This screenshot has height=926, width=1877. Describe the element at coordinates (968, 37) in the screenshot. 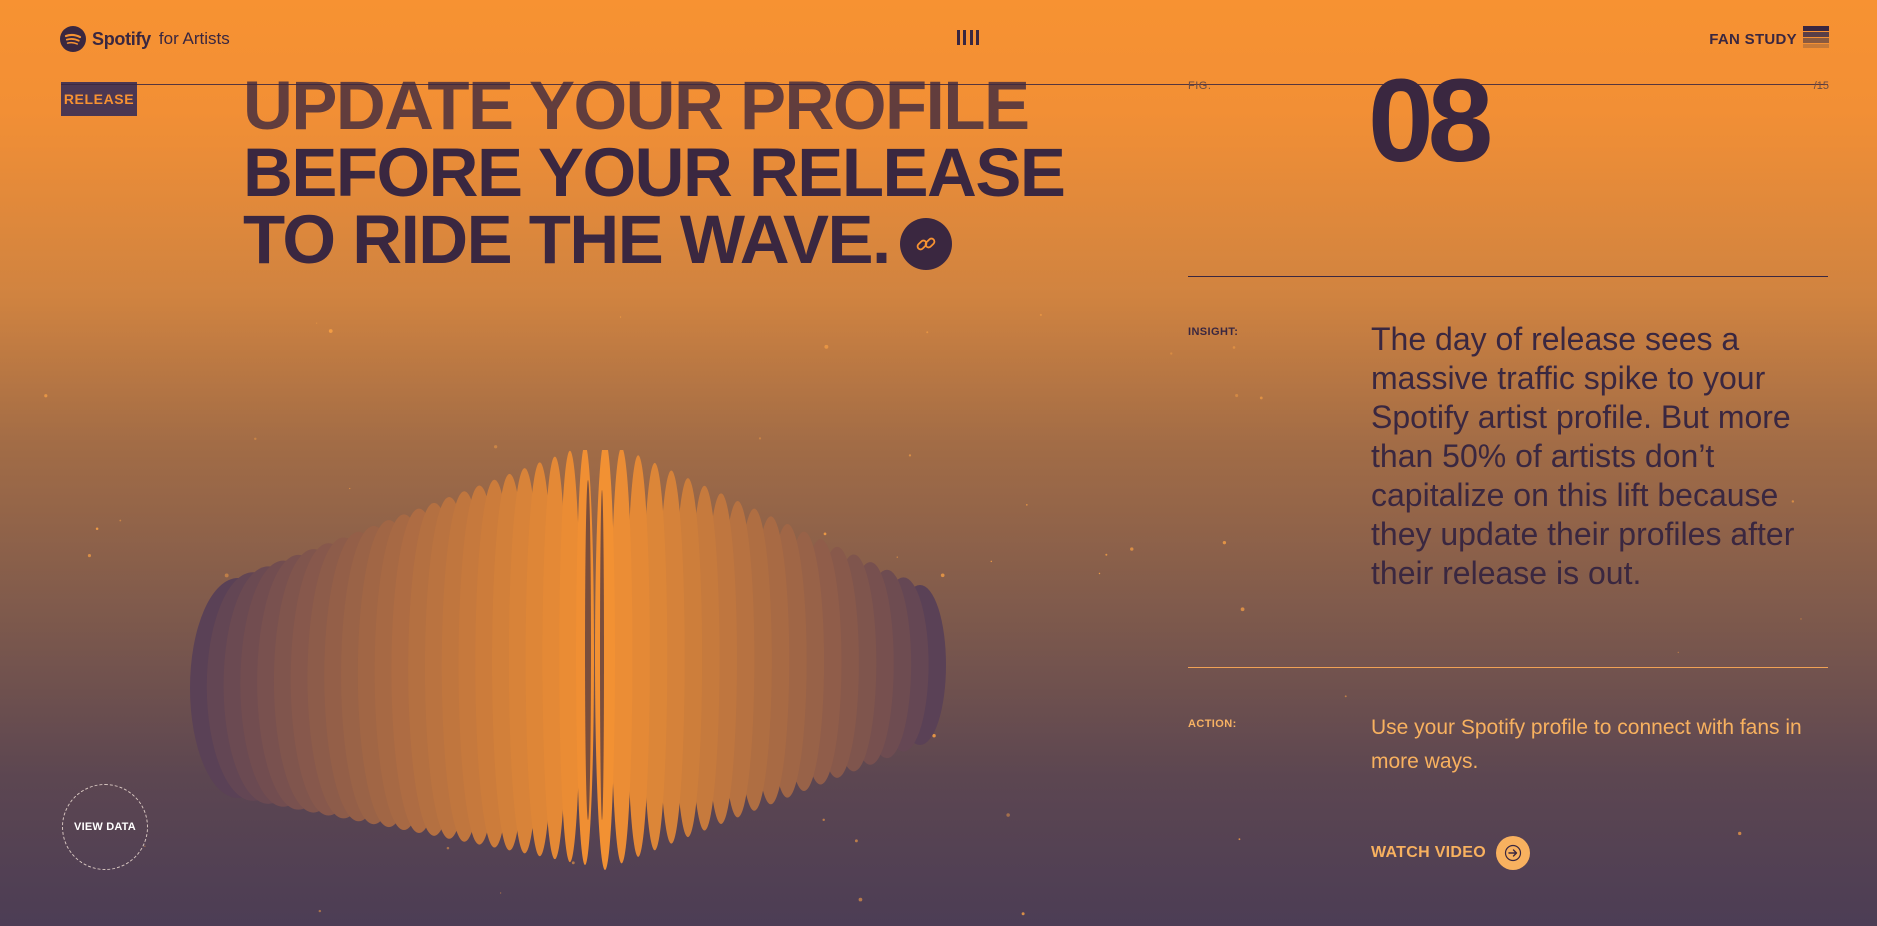

I see `menu-bars-icon` at that location.